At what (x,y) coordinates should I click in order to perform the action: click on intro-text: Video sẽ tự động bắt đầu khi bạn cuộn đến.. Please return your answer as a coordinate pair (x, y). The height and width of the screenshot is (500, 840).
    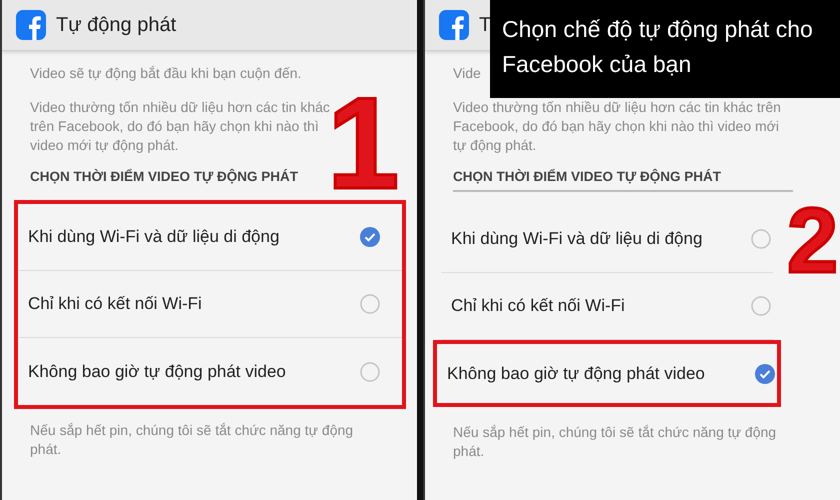
    Looking at the image, I should click on (166, 73).